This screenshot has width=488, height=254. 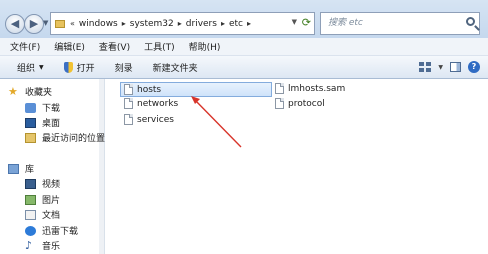 What do you see at coordinates (68, 67) in the screenshot?
I see `shield-icon` at bounding box center [68, 67].